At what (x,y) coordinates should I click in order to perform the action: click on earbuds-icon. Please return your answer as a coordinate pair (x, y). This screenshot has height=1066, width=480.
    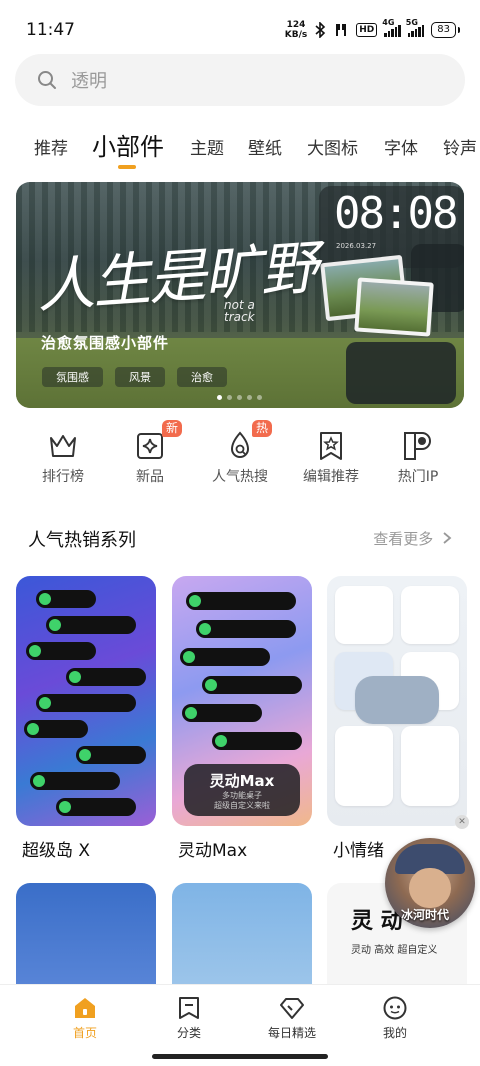
    Looking at the image, I should click on (341, 30).